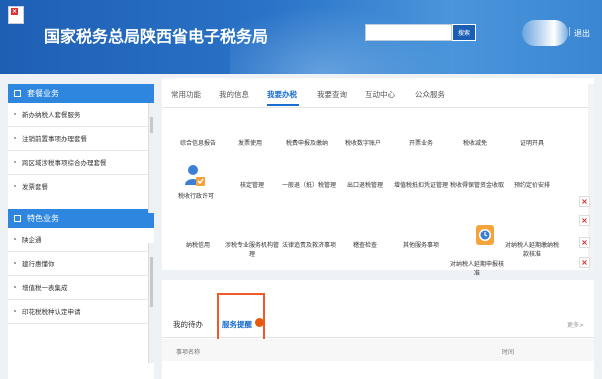  Describe the element at coordinates (250, 143) in the screenshot. I see `service-tile: 发票使用` at that location.